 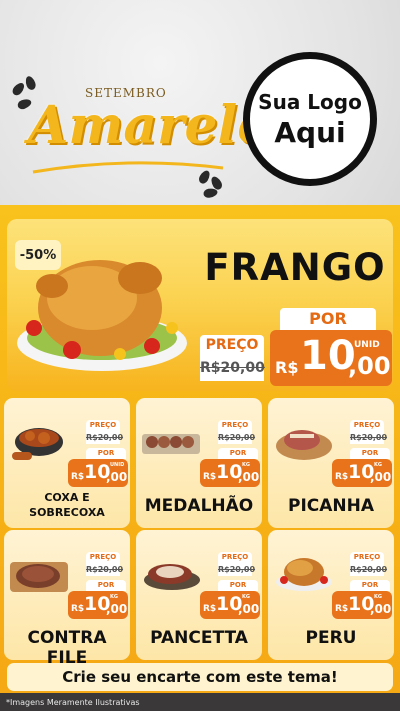 I want to click on product-card: PREÇO R$20,00 POR R$ 10,00 KG PICANHA, so click(x=331, y=463).